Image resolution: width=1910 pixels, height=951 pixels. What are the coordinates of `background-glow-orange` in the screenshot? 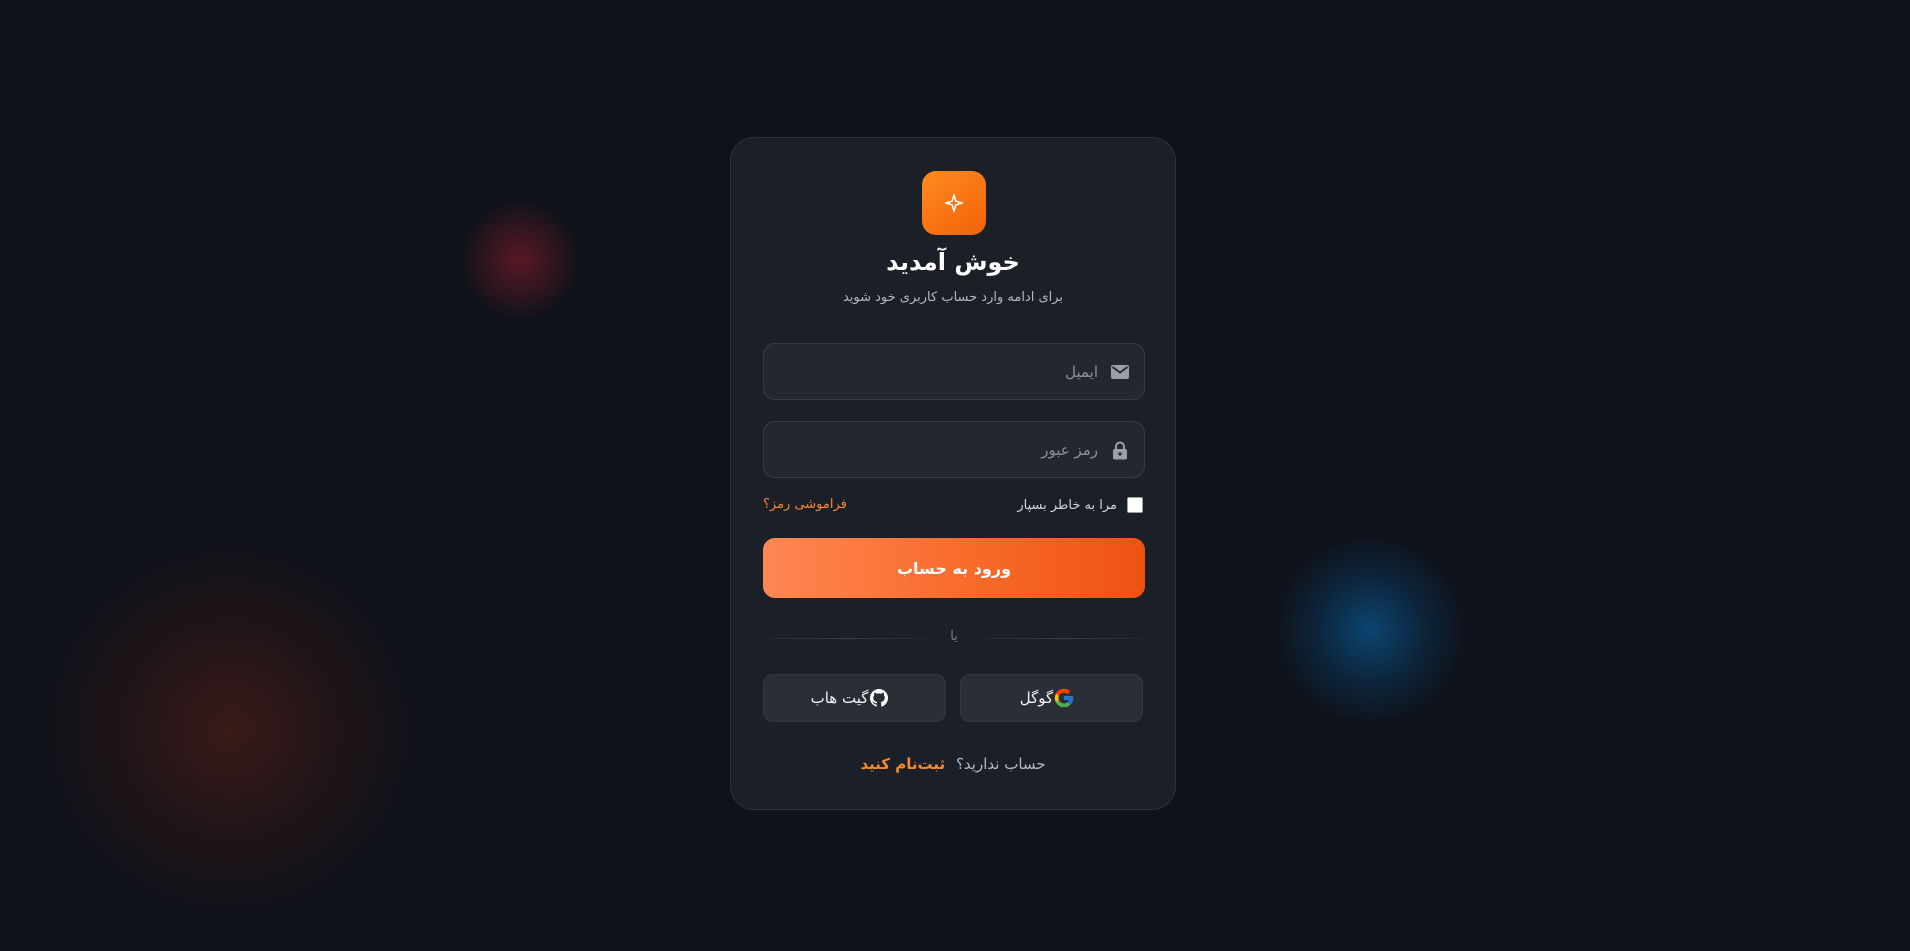 It's located at (230, 730).